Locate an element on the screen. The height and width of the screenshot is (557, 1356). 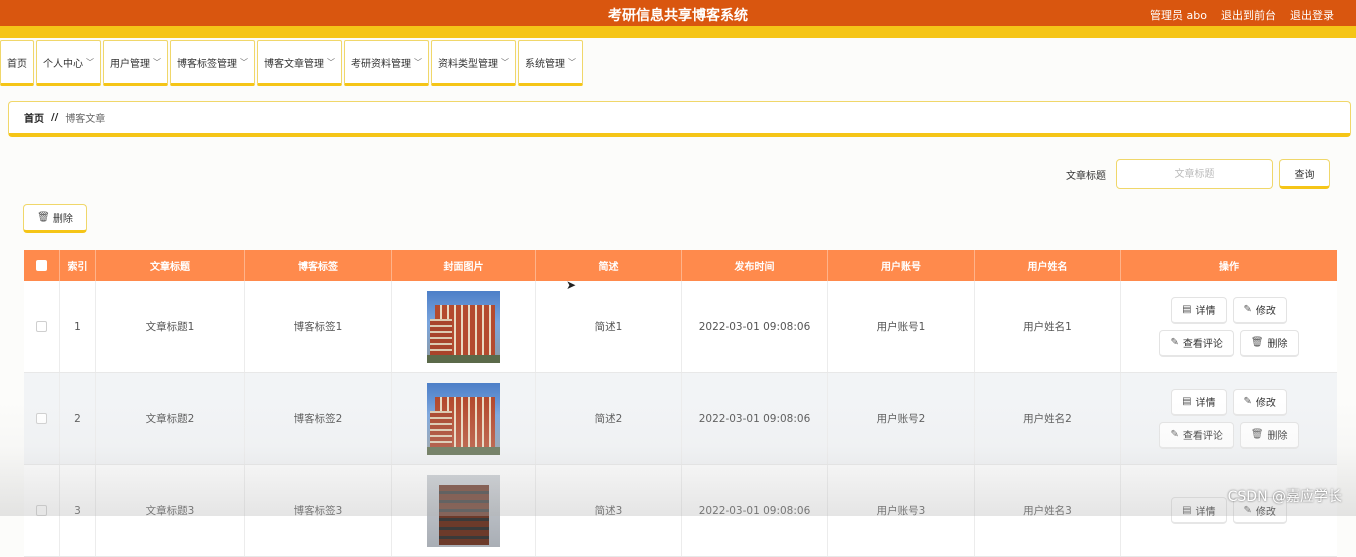
bulk-delete-label: 删除 is located at coordinates (62, 219).